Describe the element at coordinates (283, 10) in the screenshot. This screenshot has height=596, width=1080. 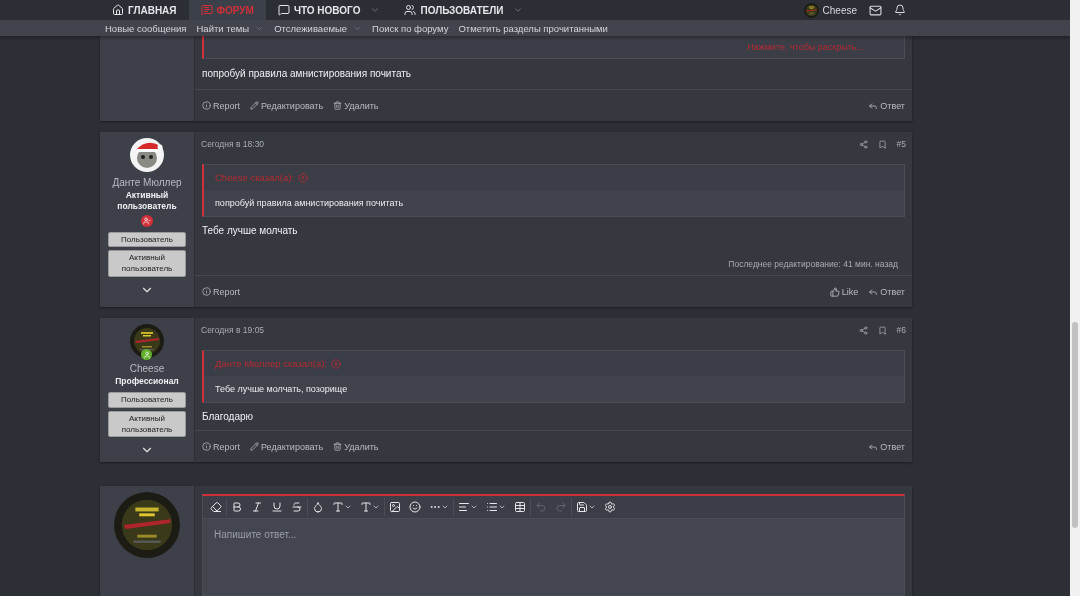
I see `speech-bubble-icon` at that location.